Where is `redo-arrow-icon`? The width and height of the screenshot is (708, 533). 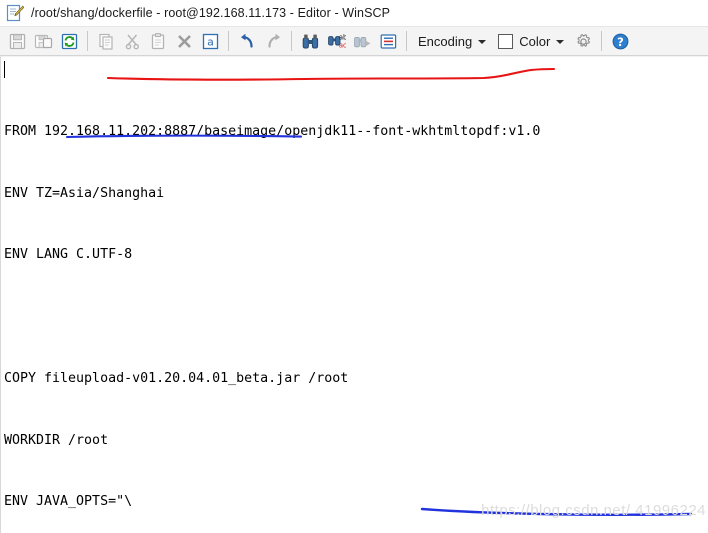
redo-arrow-icon is located at coordinates (273, 40).